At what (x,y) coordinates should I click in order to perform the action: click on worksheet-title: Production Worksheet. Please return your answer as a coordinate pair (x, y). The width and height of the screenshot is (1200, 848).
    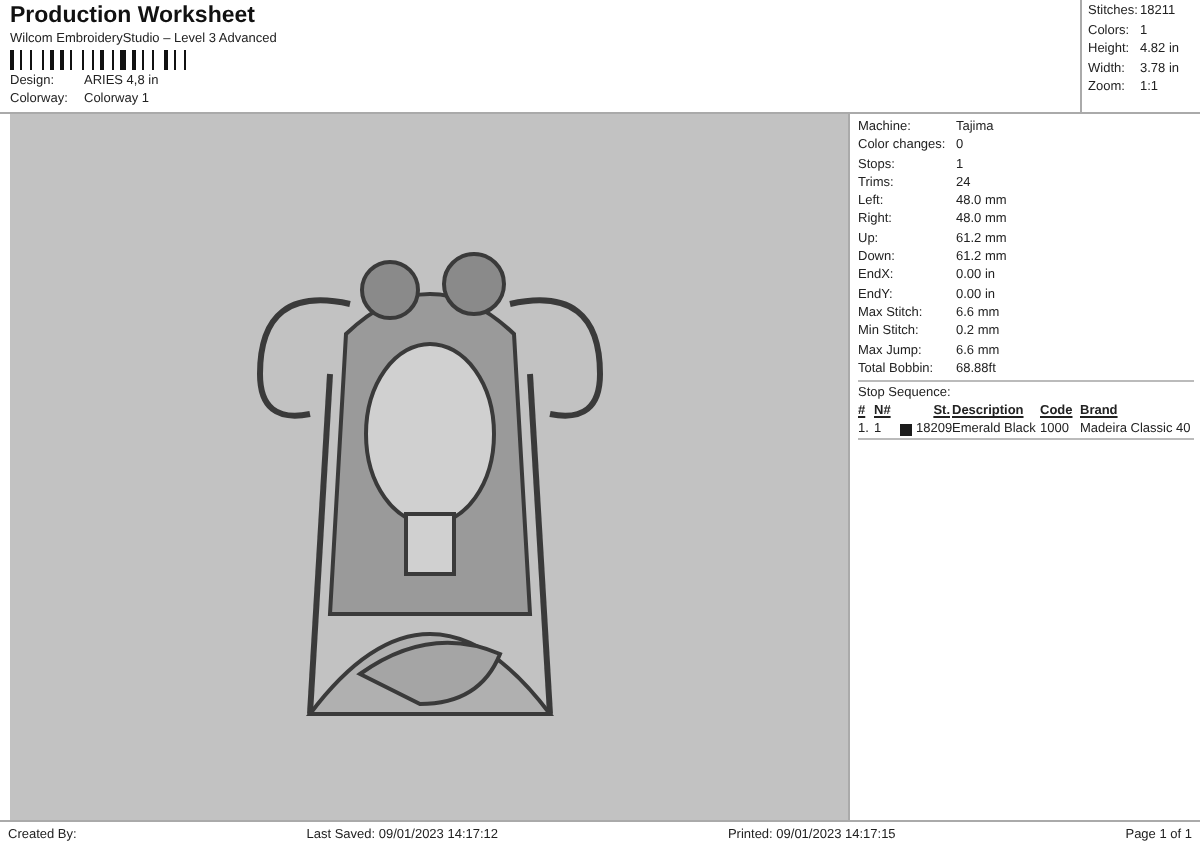
    Looking at the image, I should click on (133, 17).